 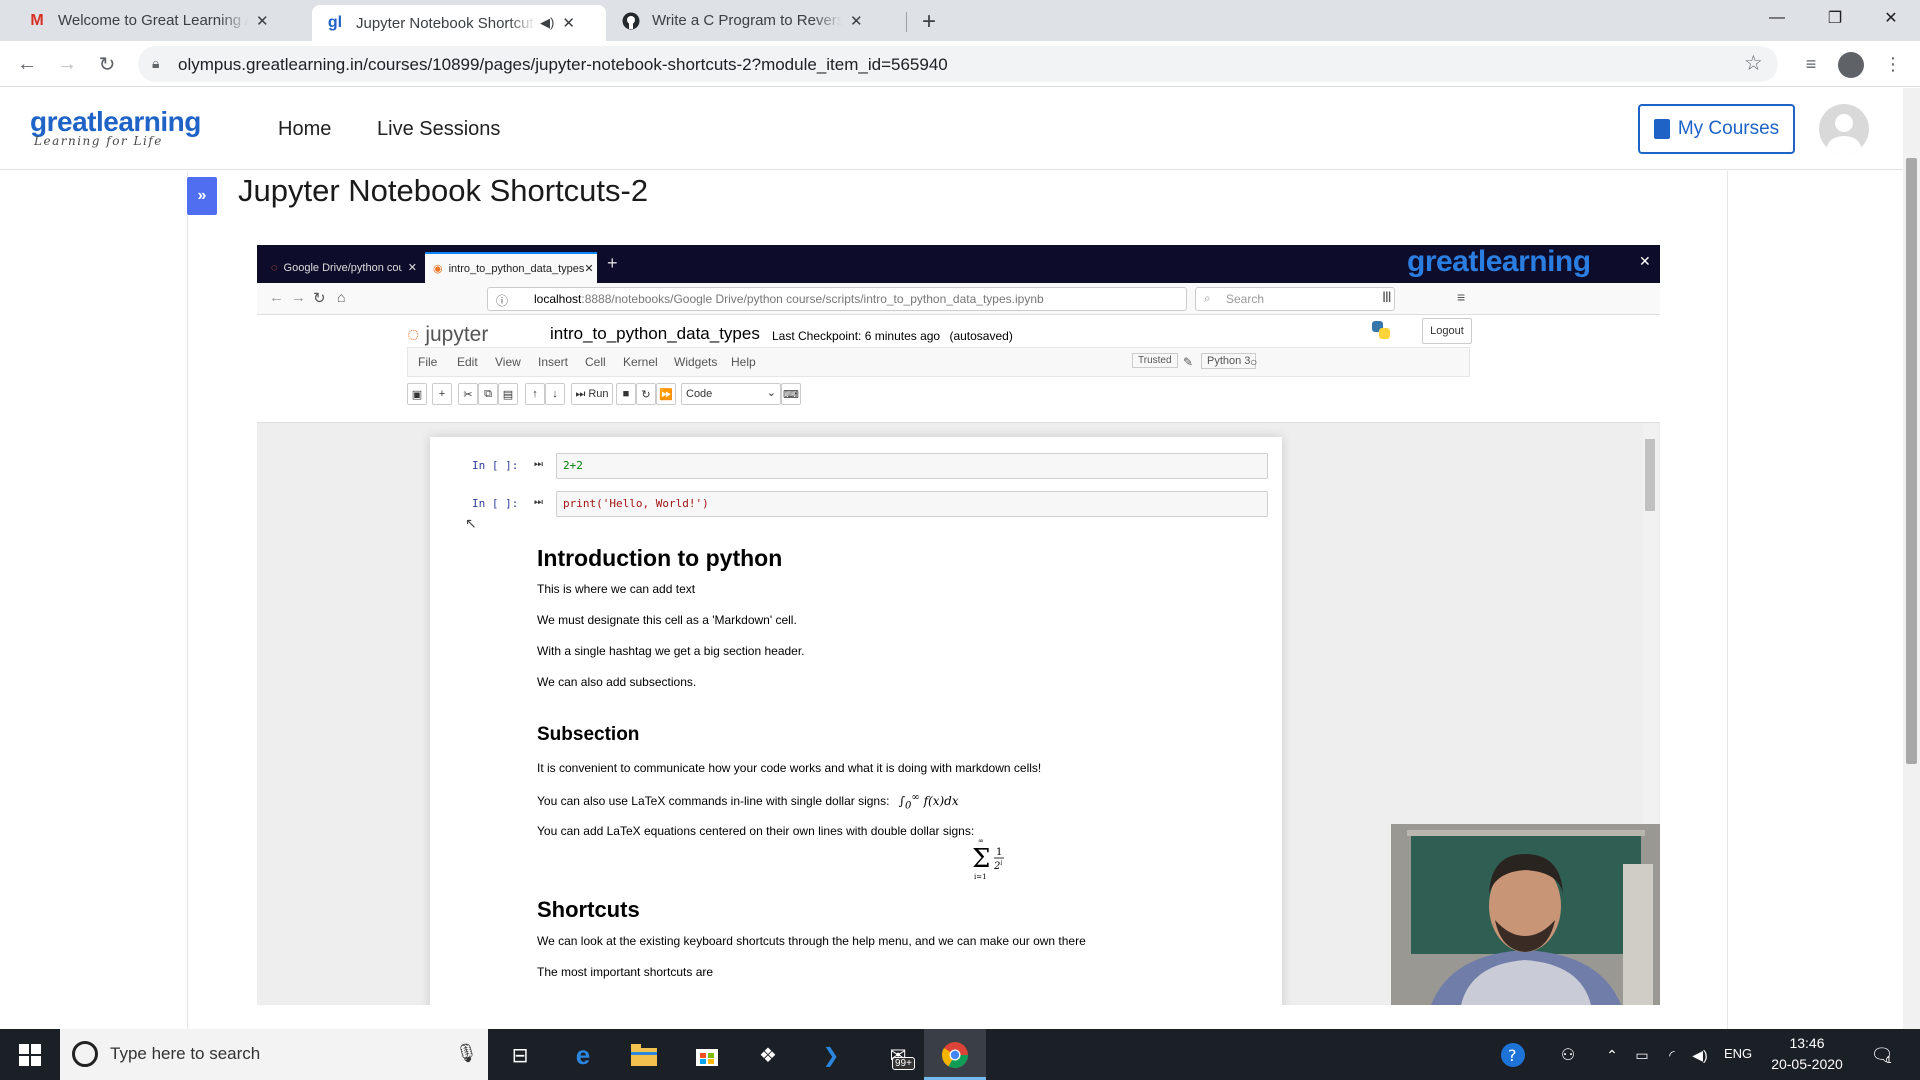 I want to click on github-icon, so click(x=631, y=21).